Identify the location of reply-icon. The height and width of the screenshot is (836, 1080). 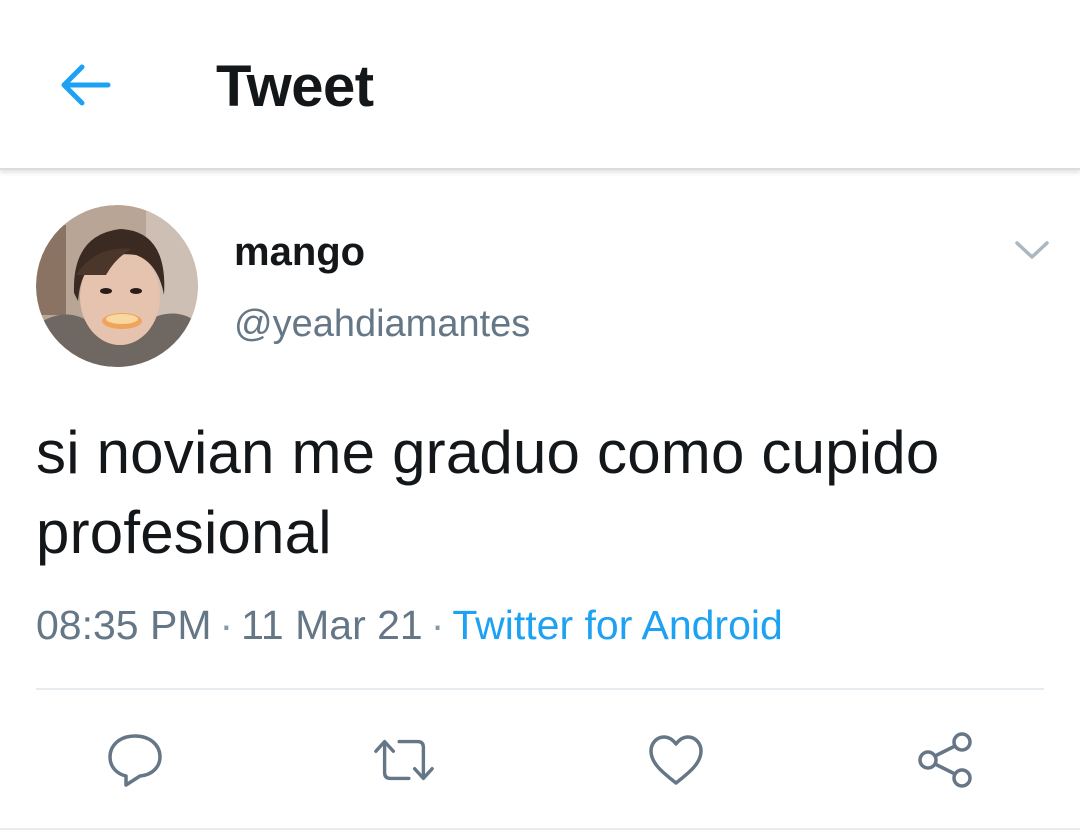
(135, 760).